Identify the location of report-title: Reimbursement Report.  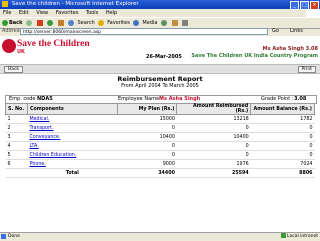
(160, 79).